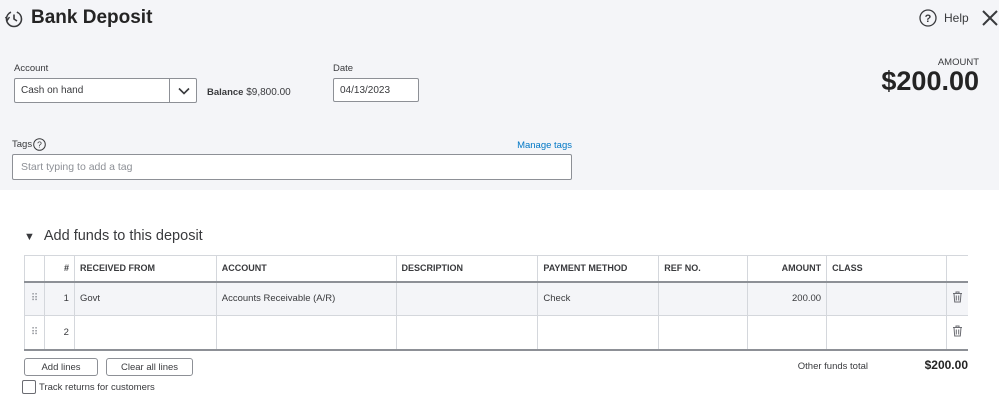  Describe the element at coordinates (787, 269) in the screenshot. I see `column-header-amount: AMOUNT` at that location.